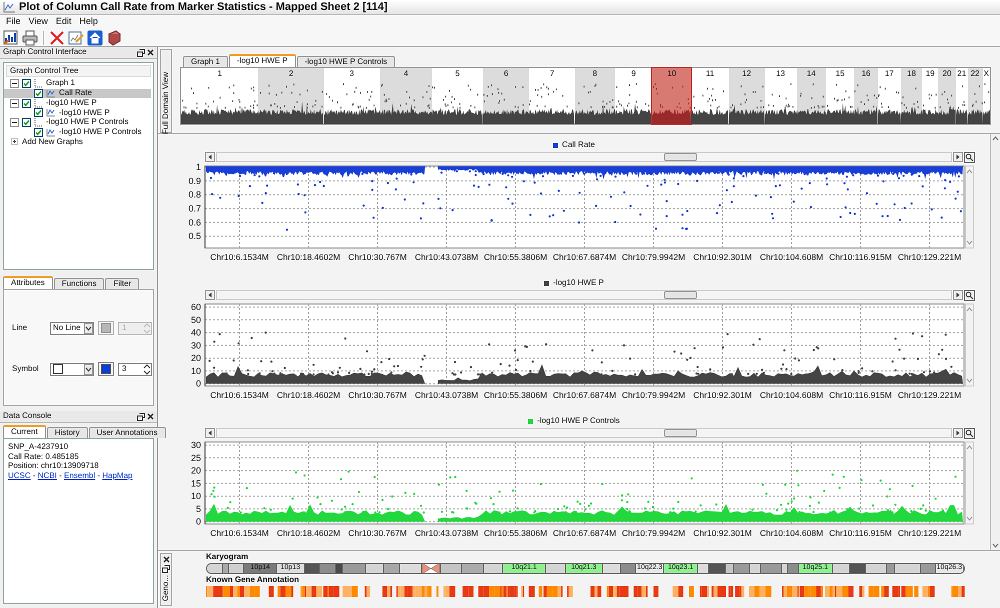 This screenshot has height=608, width=1000. Describe the element at coordinates (346, 61) in the screenshot. I see `tab: -log10 HWE P Controls` at that location.